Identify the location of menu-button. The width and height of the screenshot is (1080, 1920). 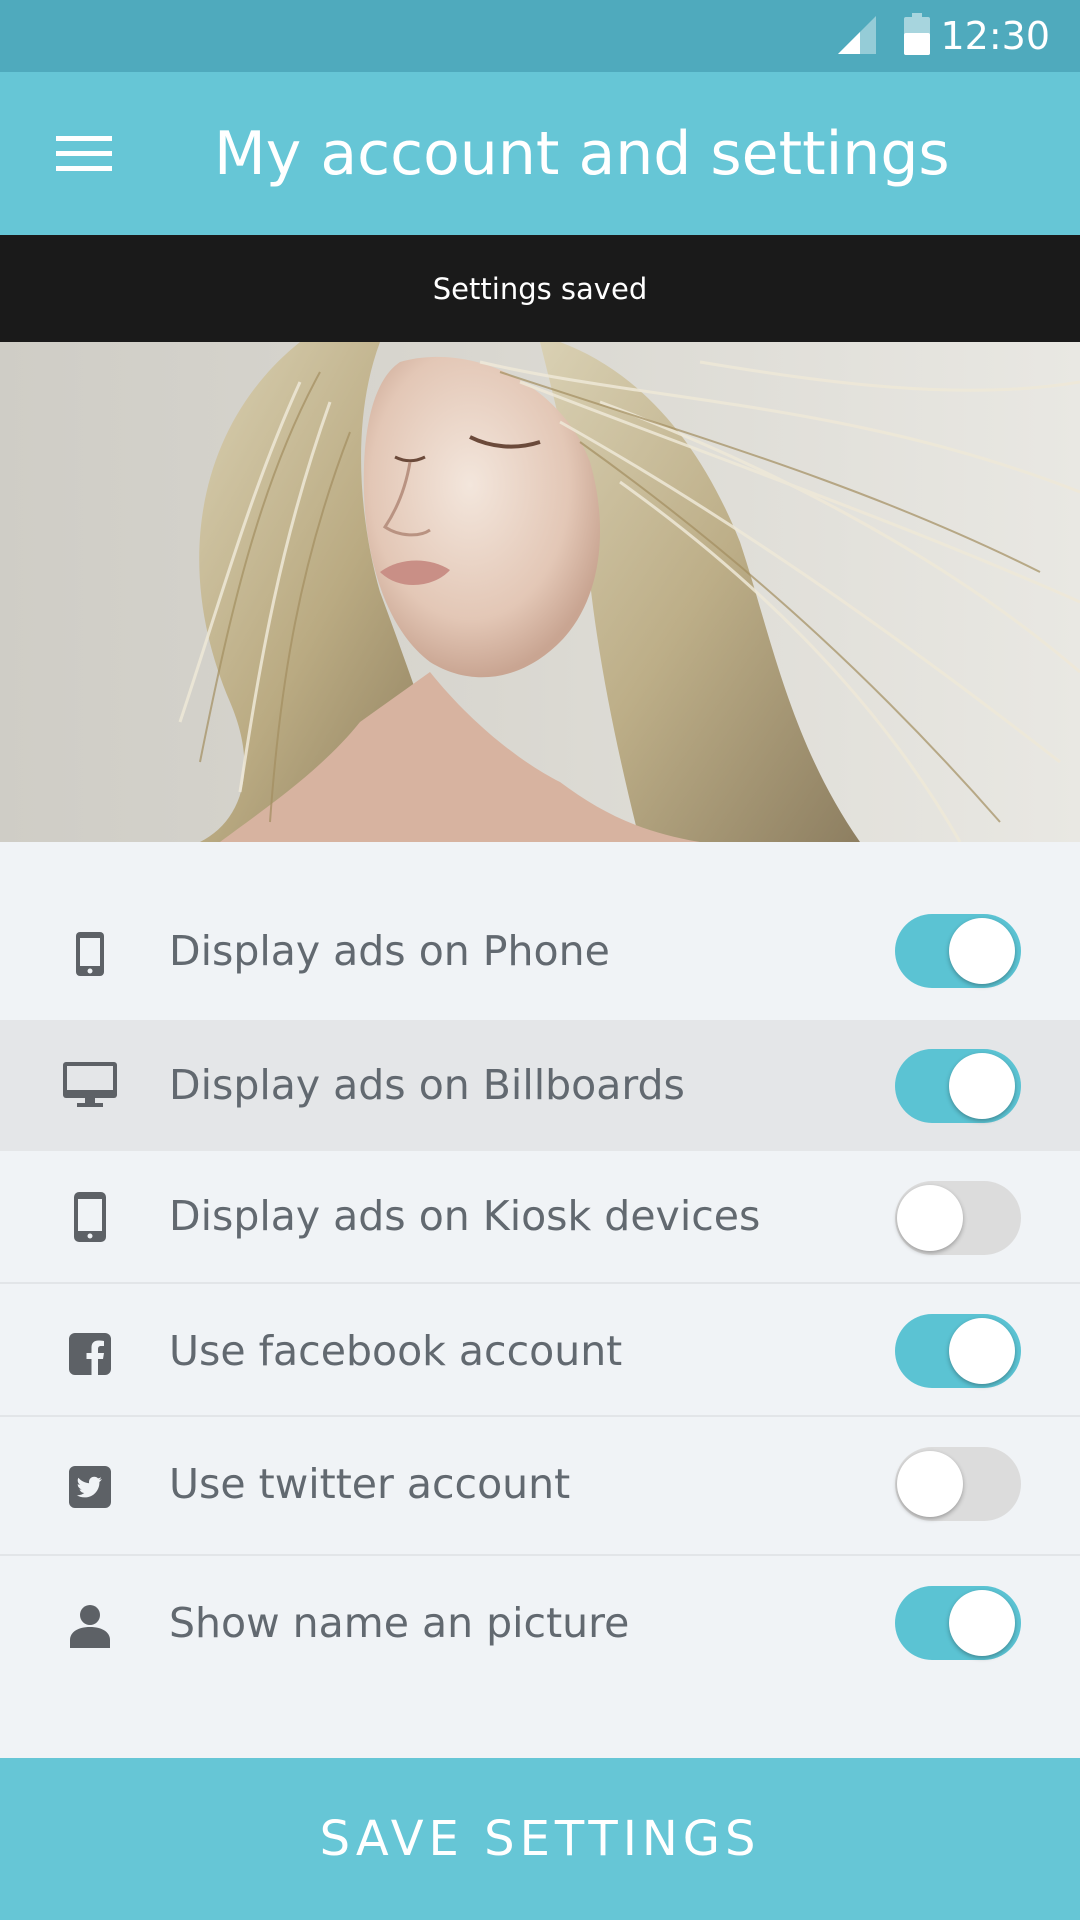
(84, 154).